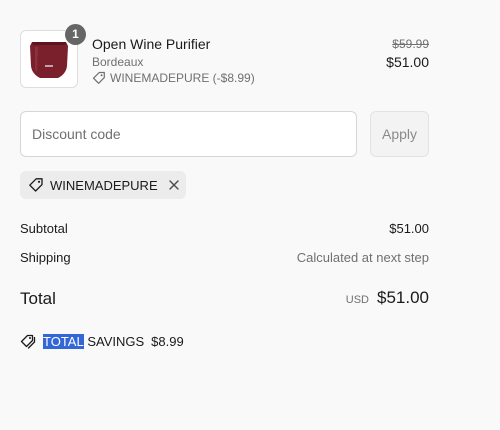  I want to click on shipping-label: Shipping, so click(45, 257).